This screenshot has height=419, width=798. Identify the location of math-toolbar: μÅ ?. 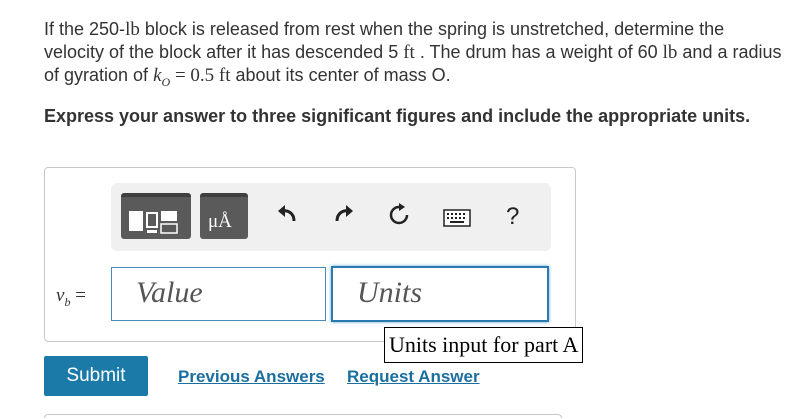
(331, 217).